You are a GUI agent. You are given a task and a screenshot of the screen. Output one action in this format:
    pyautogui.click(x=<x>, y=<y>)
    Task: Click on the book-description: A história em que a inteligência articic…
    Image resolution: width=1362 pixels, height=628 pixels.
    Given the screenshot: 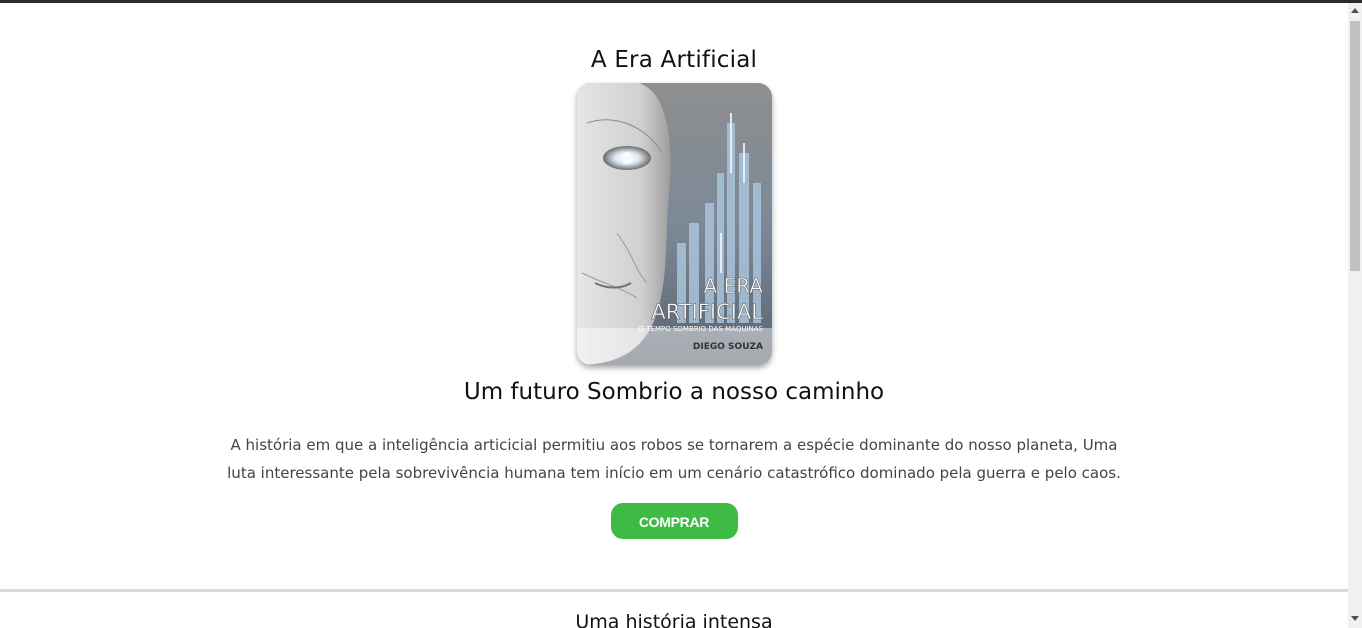 What is the action you would take?
    pyautogui.click(x=674, y=459)
    